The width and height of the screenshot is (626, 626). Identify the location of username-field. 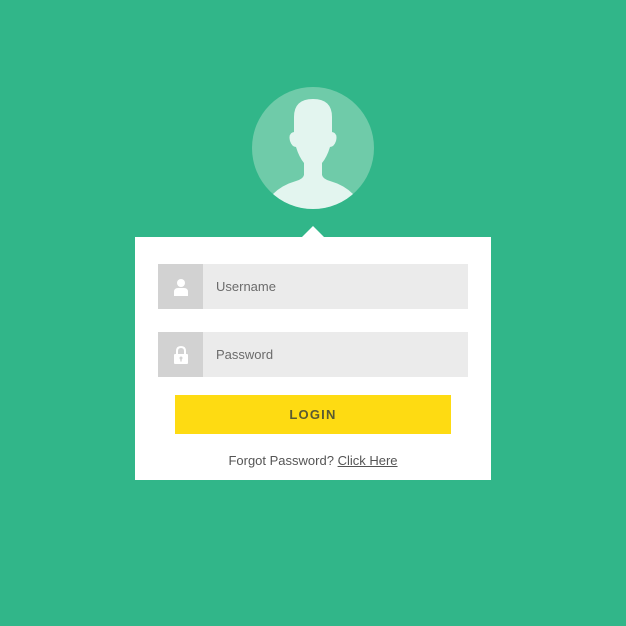
(313, 286).